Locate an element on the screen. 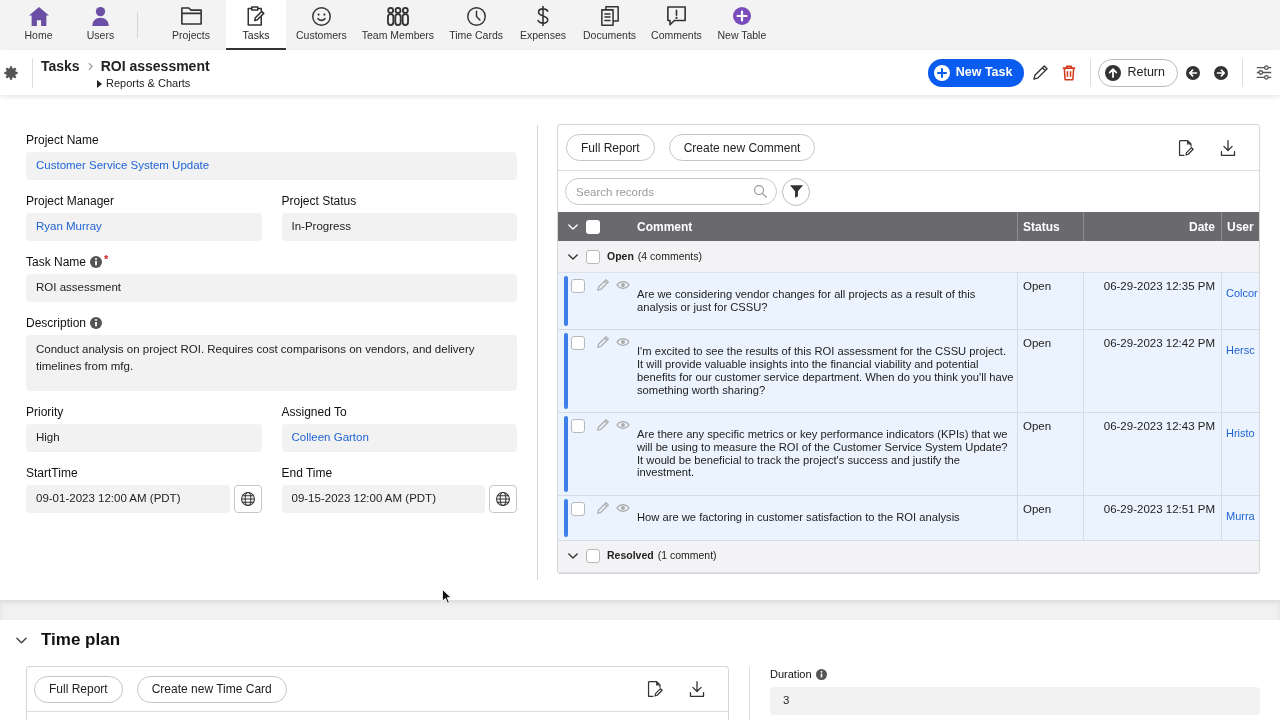  chevron-down-icon is located at coordinates (573, 226).